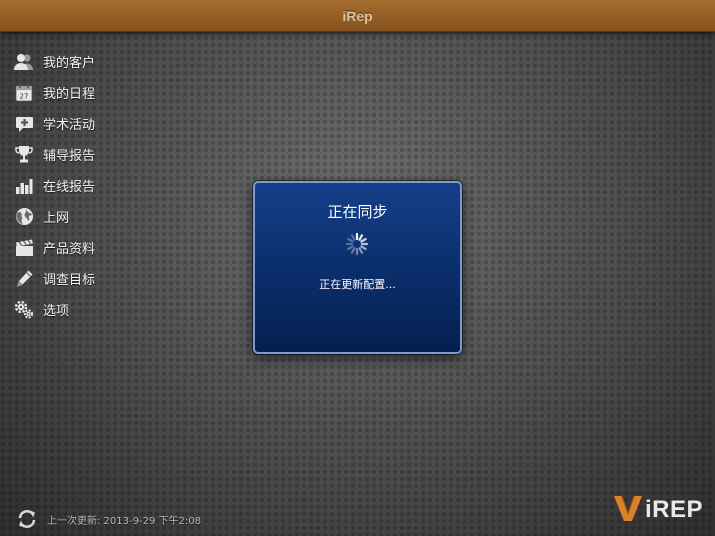 This screenshot has width=715, height=536. Describe the element at coordinates (69, 249) in the screenshot. I see `sidebar-item-label: 产品资料` at that location.